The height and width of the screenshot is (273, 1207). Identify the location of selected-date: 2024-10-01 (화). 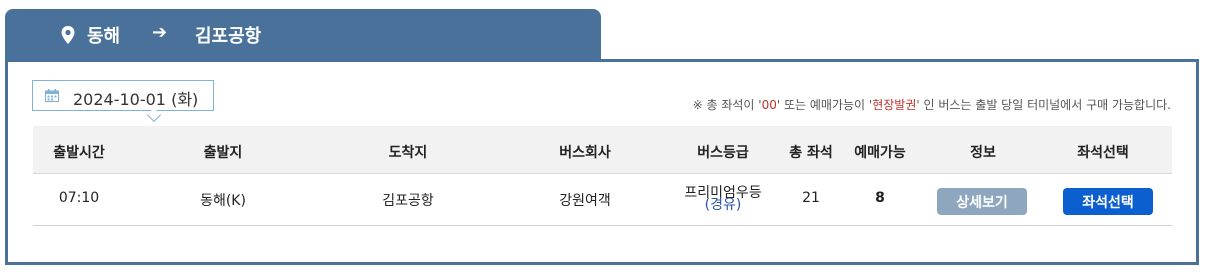
(136, 99).